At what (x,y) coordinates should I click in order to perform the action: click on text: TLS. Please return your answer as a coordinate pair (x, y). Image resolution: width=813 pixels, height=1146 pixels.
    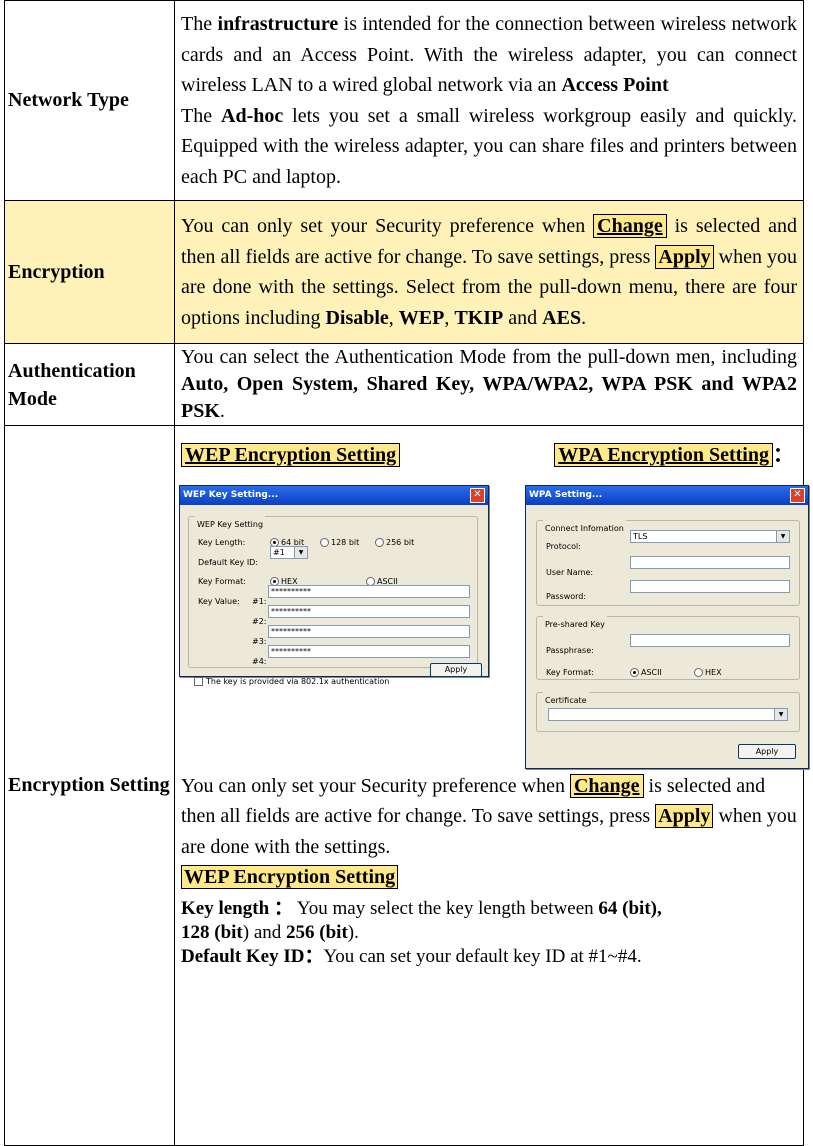
    Looking at the image, I should click on (640, 536).